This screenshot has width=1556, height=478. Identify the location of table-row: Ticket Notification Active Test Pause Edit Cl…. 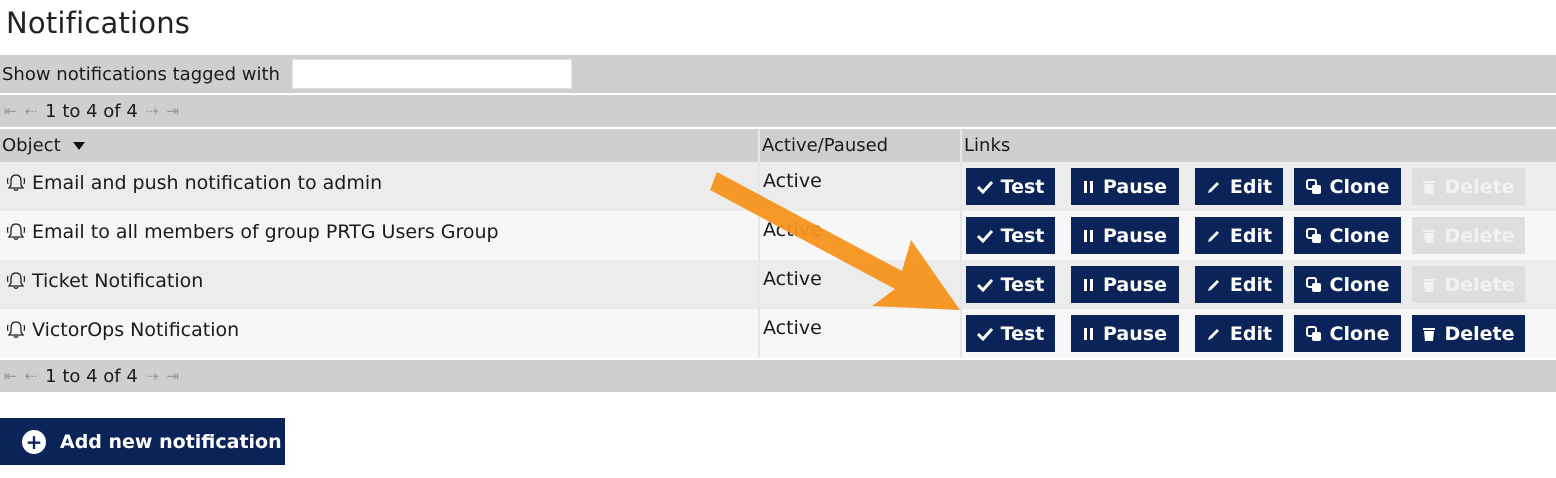
(778, 284).